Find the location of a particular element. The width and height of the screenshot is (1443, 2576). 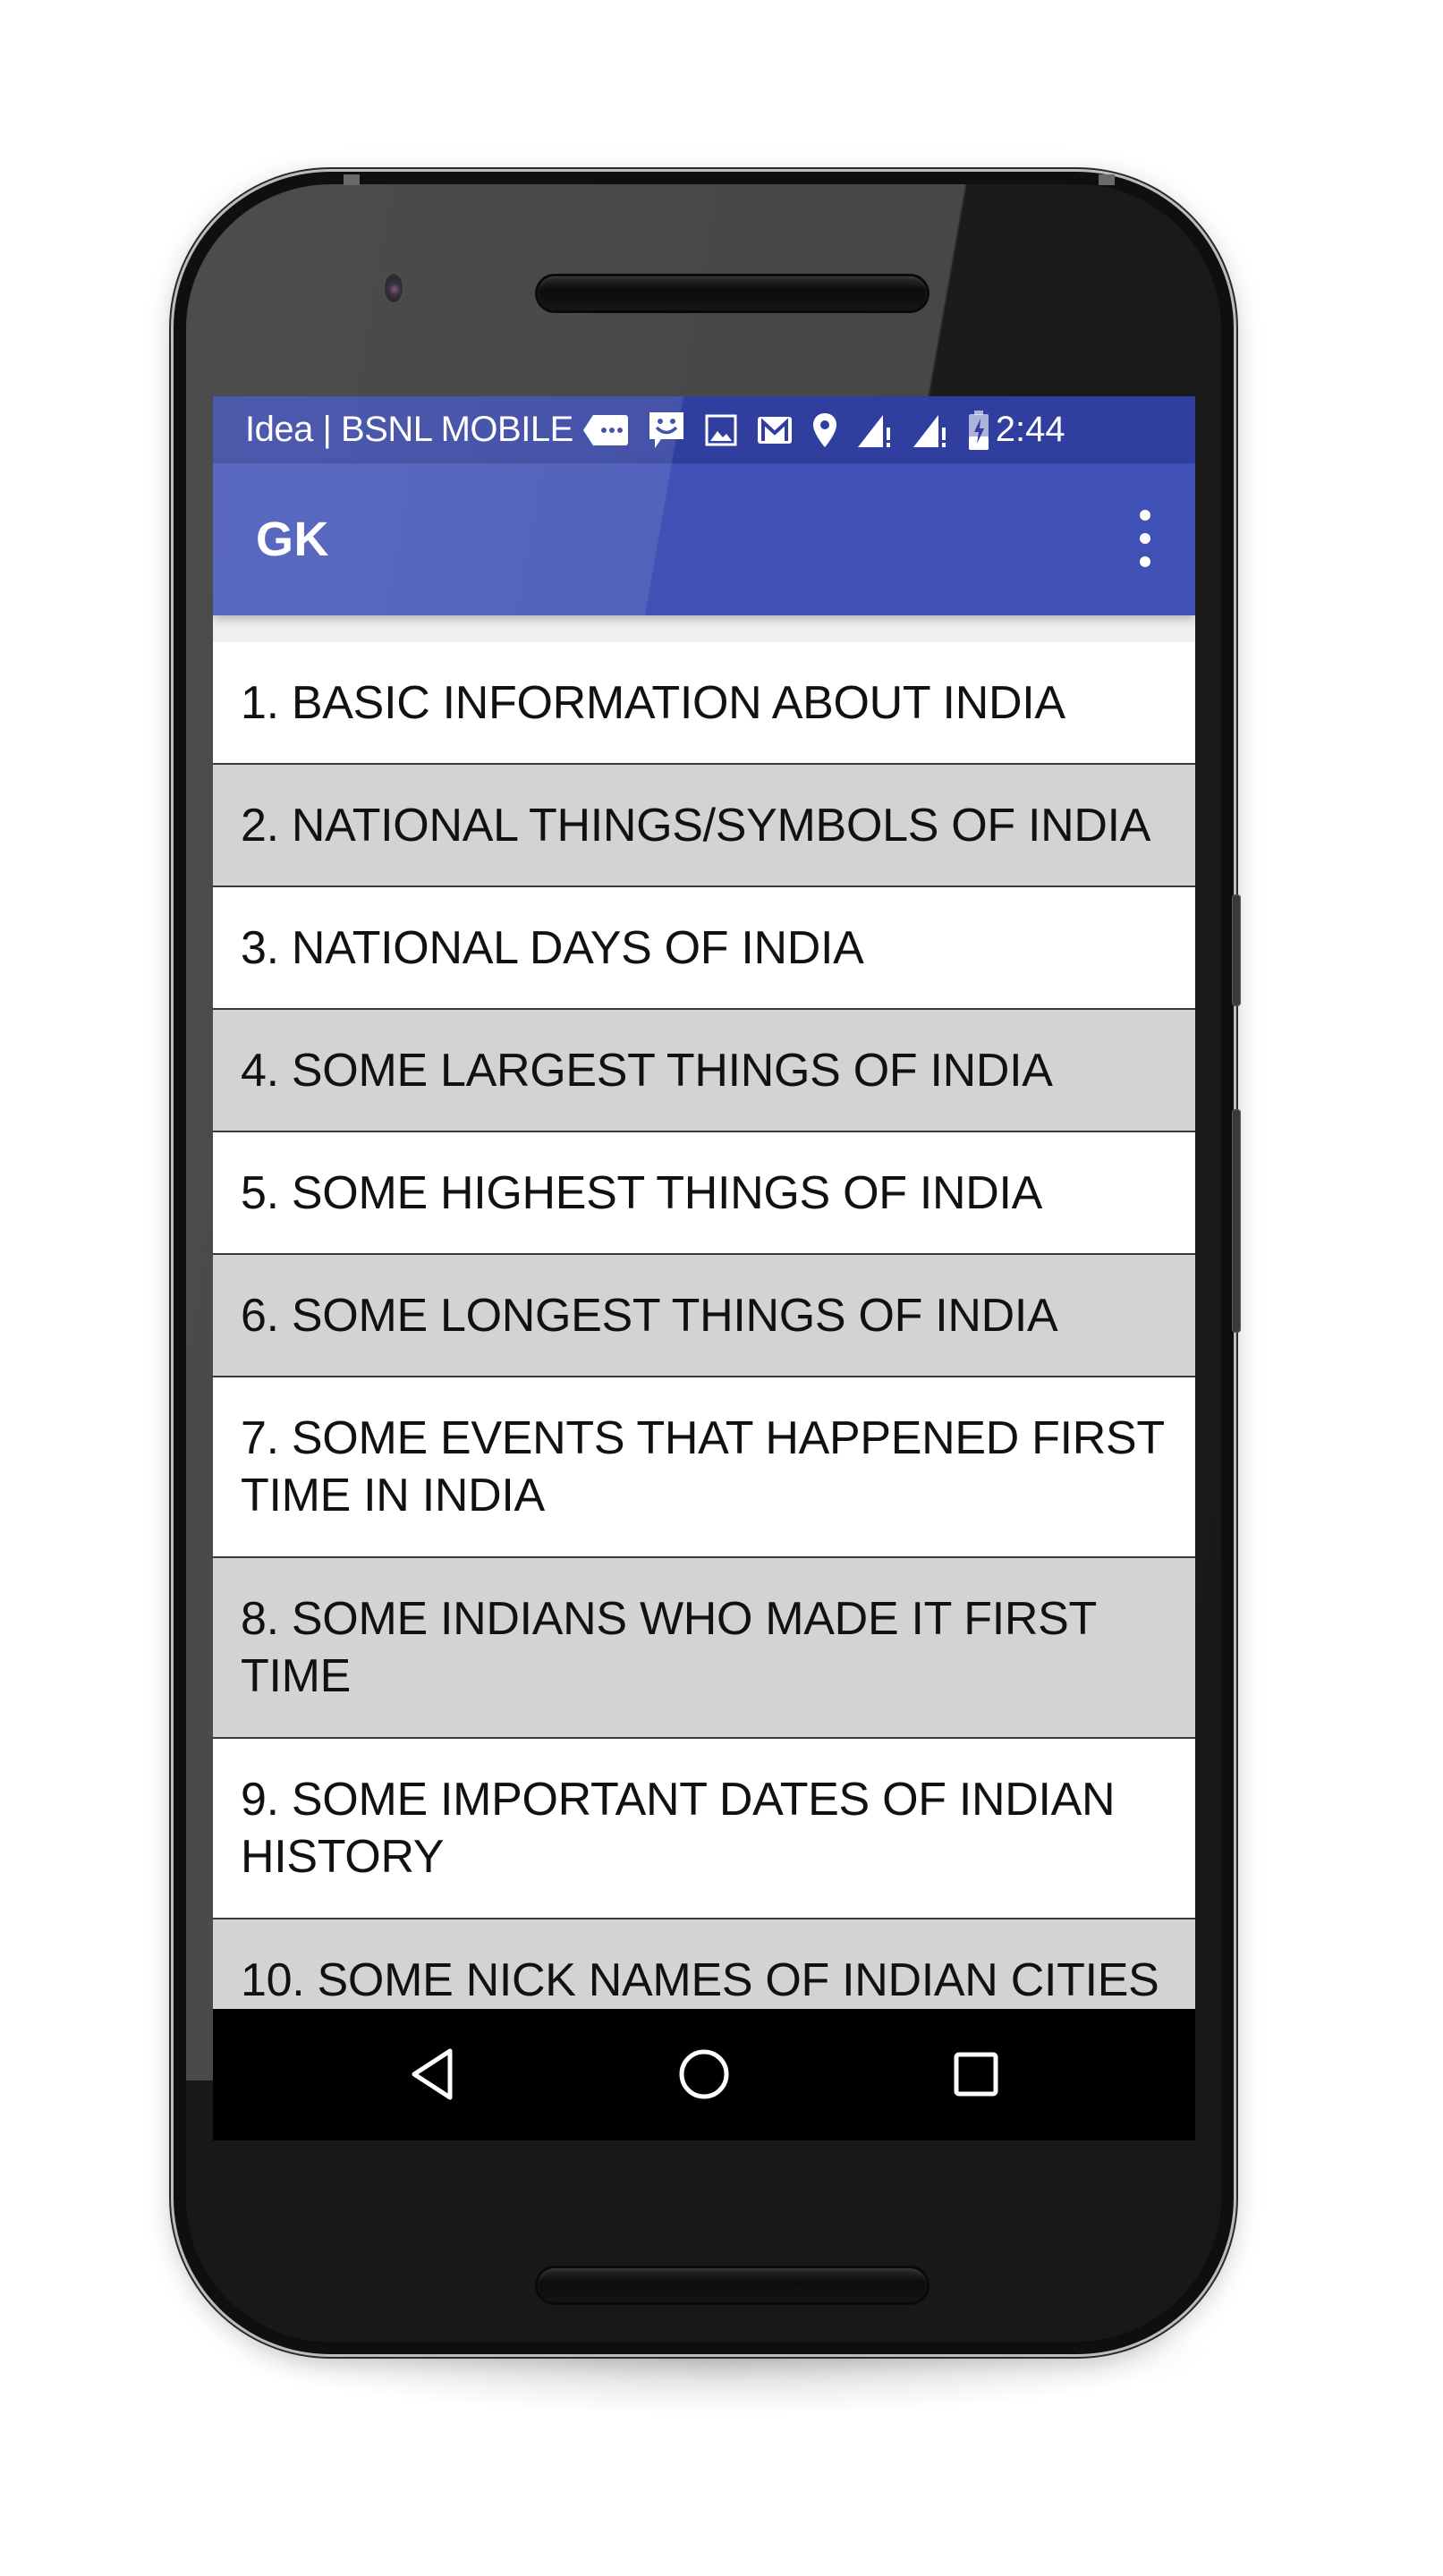

app-bar: GK is located at coordinates (704, 539).